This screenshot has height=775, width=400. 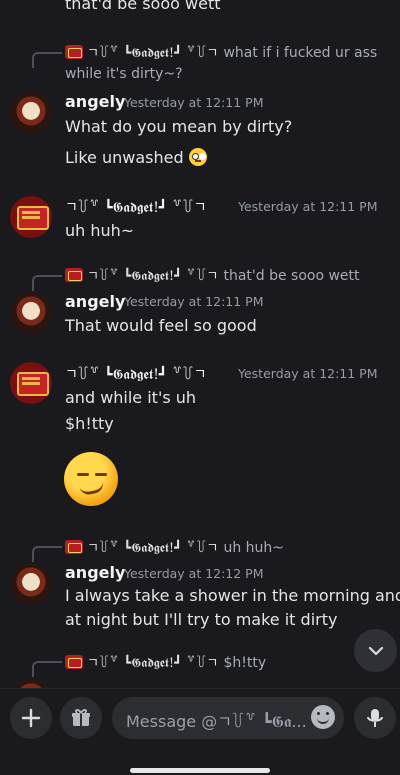 I want to click on reply-text: uh huh~, so click(x=254, y=548).